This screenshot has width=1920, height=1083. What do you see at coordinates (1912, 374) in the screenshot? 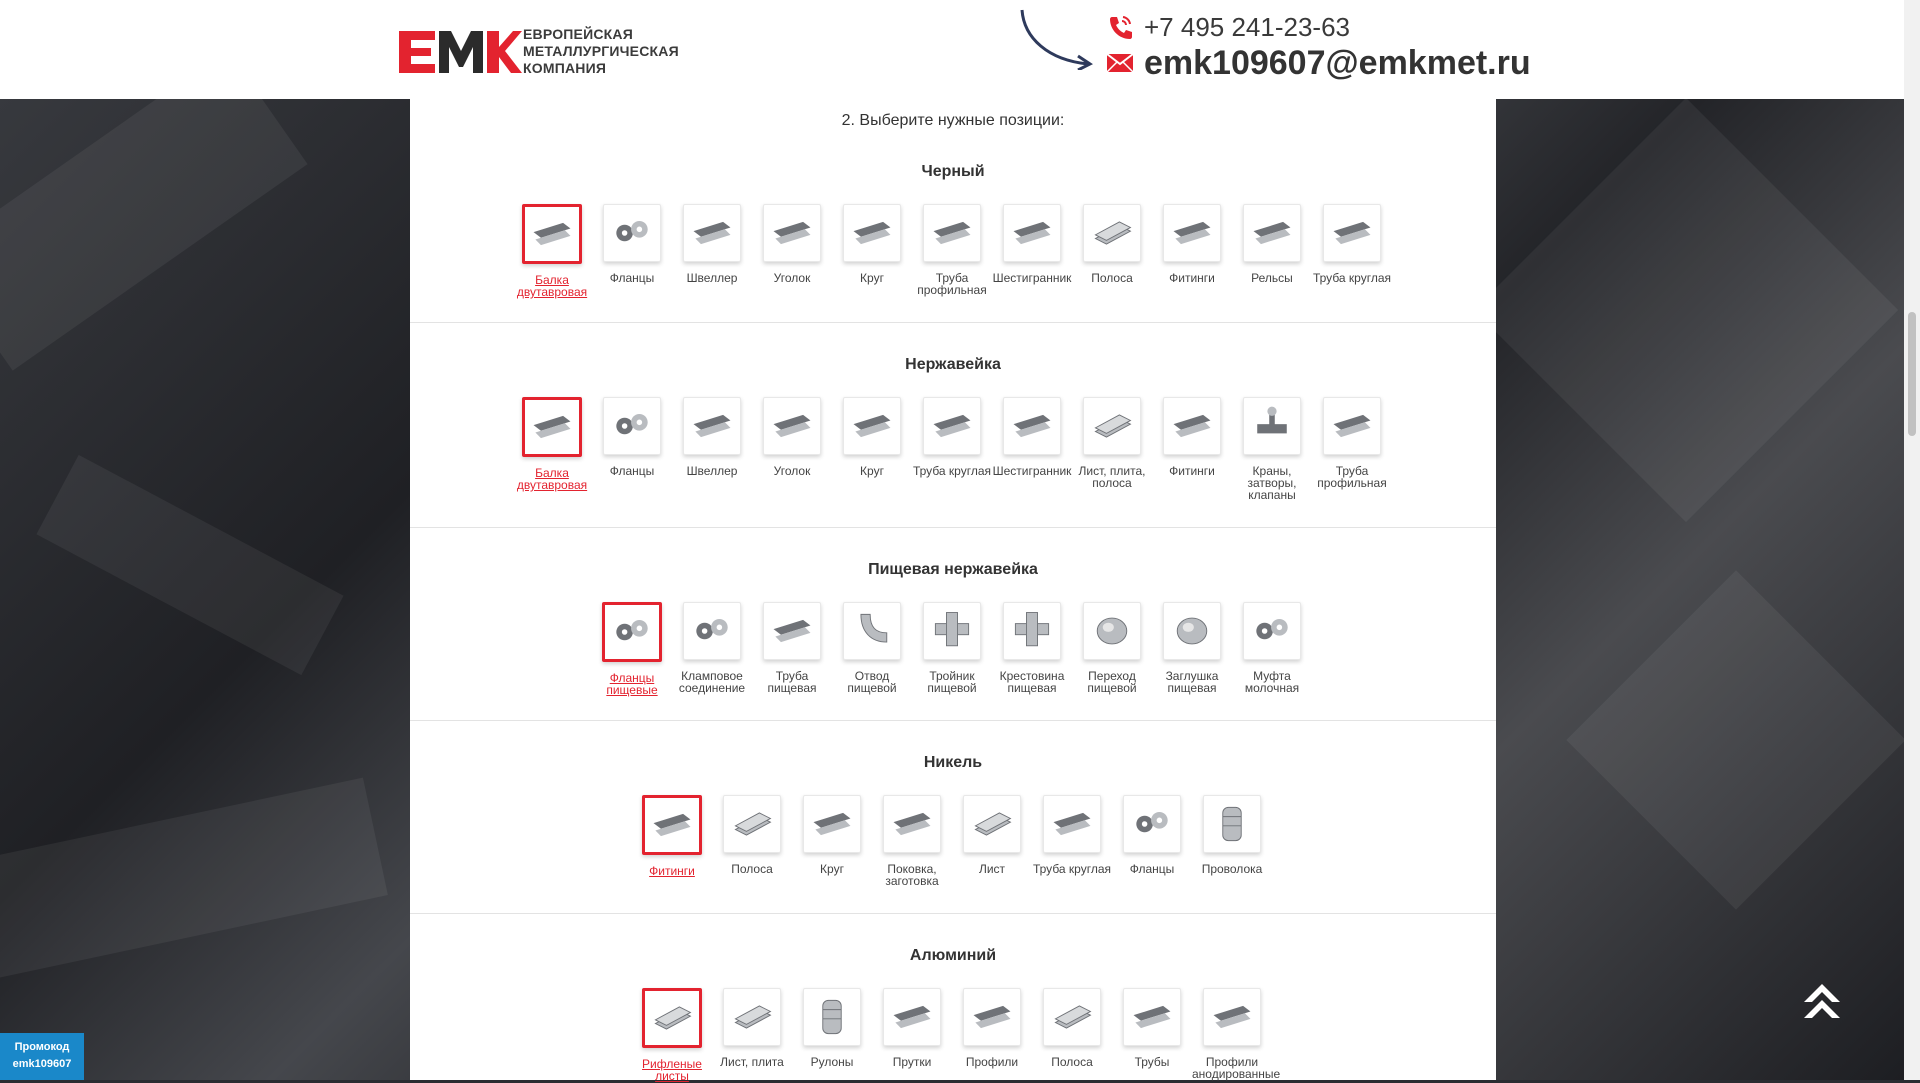
I see `scrollbar-thumb` at bounding box center [1912, 374].